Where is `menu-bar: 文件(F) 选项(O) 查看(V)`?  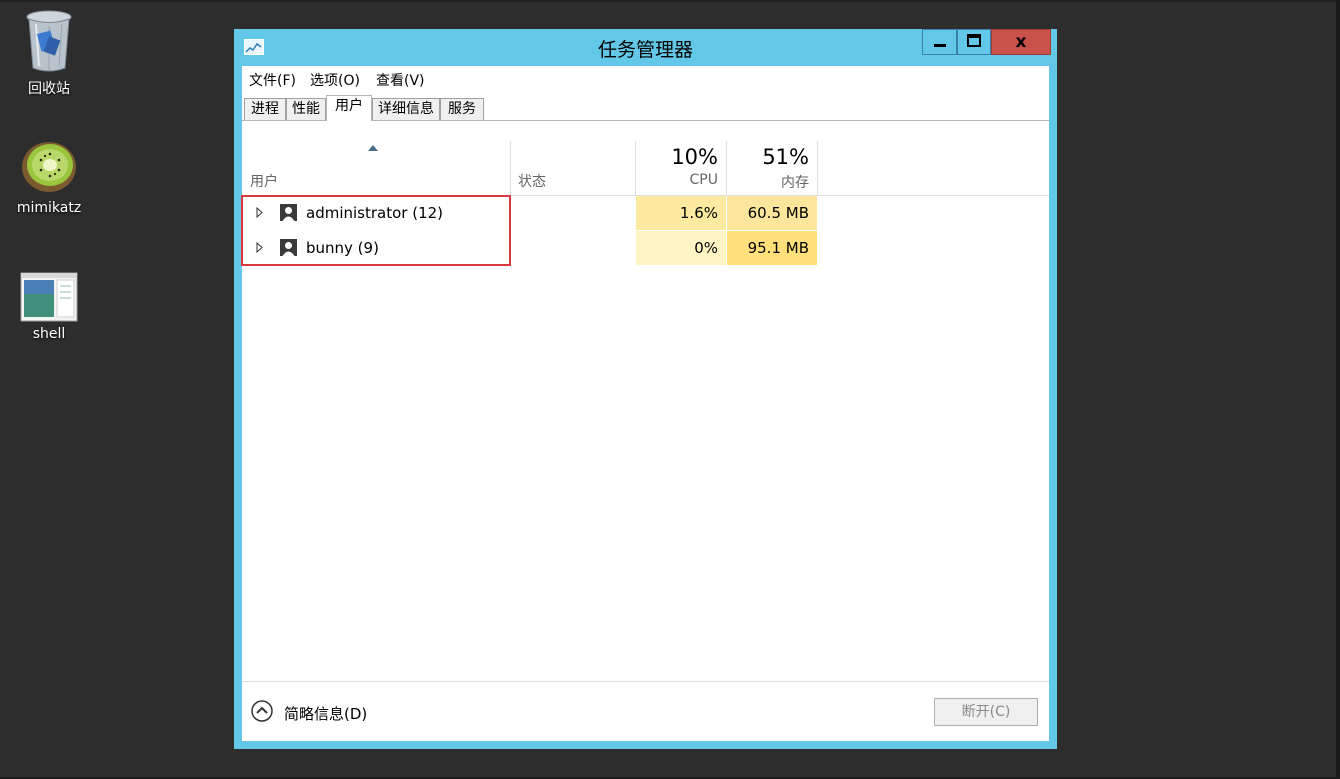 menu-bar: 文件(F) 选项(O) 查看(V) is located at coordinates (645, 78).